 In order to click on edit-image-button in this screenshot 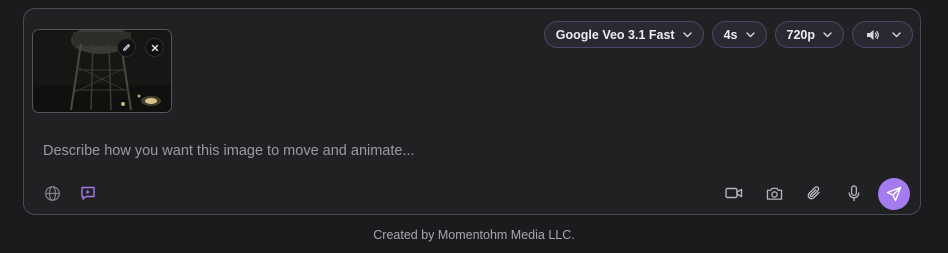, I will do `click(126, 47)`.